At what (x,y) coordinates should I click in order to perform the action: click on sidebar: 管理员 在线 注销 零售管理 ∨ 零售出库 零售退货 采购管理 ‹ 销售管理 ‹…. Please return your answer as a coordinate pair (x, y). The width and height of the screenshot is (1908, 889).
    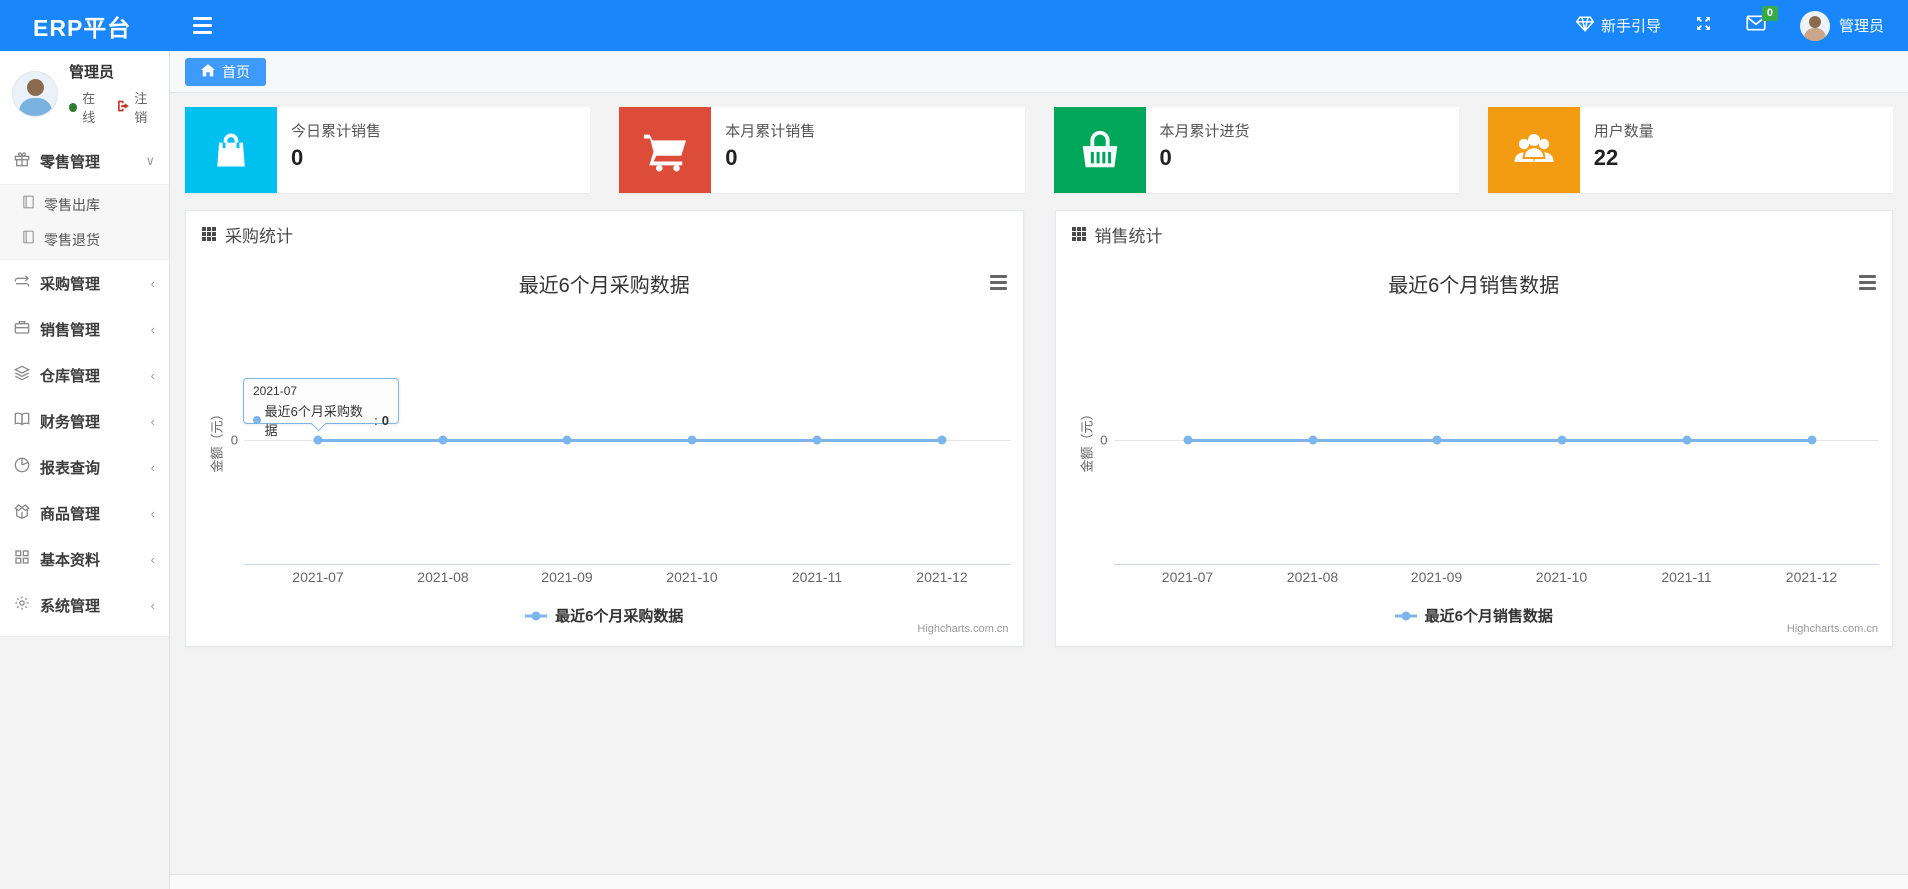
    Looking at the image, I should click on (85, 470).